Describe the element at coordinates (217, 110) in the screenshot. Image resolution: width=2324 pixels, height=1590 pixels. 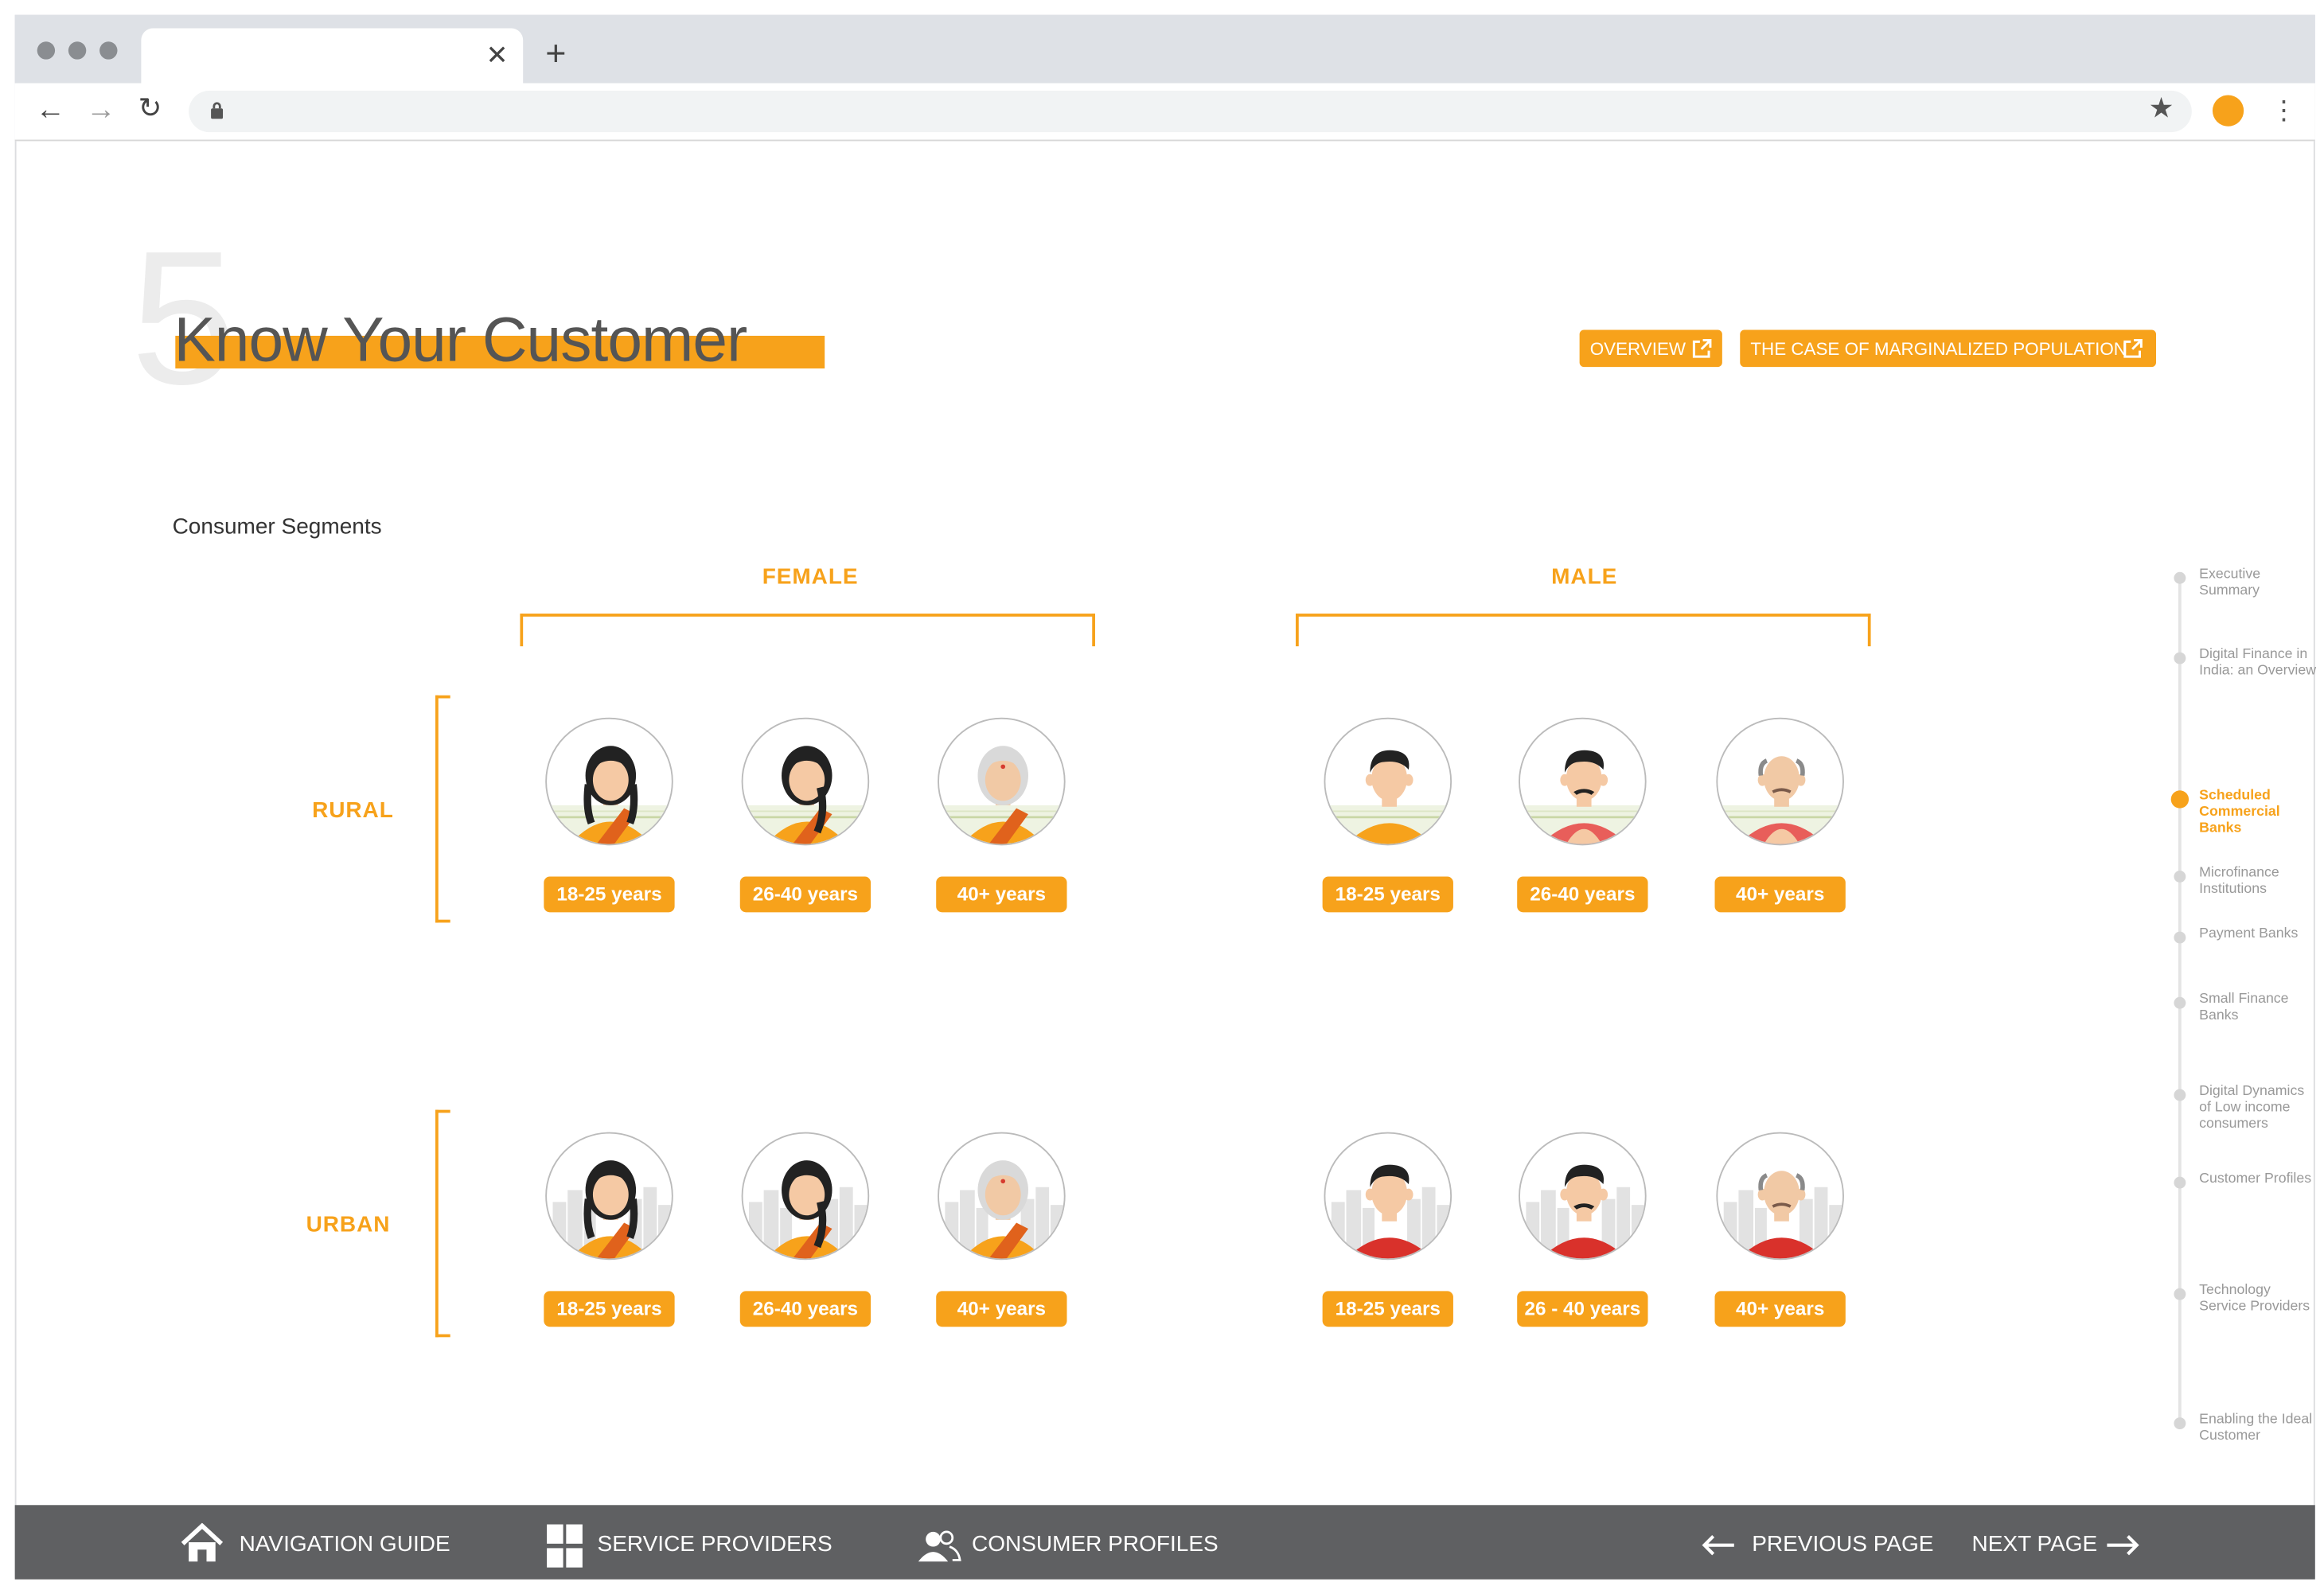
I see `lock-icon` at that location.